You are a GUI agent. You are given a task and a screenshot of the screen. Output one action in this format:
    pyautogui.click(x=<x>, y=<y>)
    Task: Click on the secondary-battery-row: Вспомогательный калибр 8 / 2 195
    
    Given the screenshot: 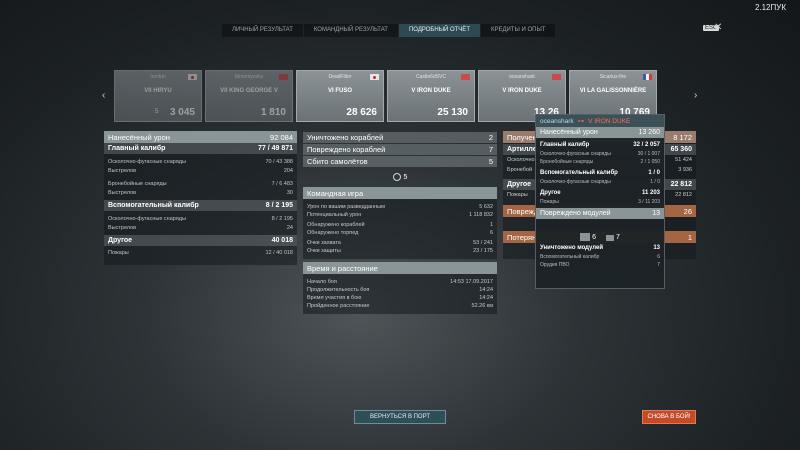 What is the action you would take?
    pyautogui.click(x=200, y=205)
    